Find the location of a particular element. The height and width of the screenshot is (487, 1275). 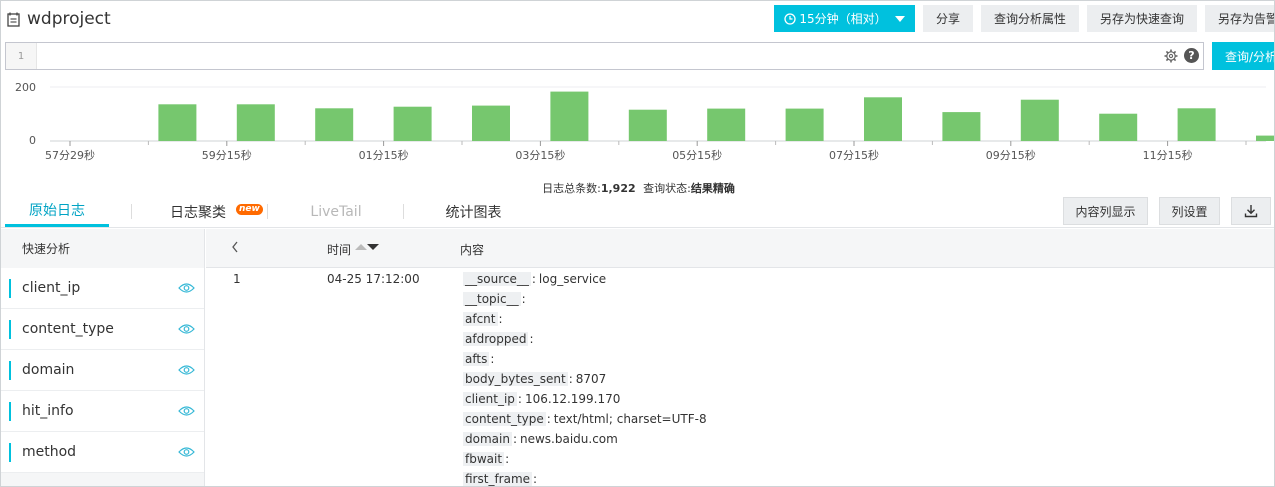

x-tick-label: 07分15秒 is located at coordinates (854, 155).